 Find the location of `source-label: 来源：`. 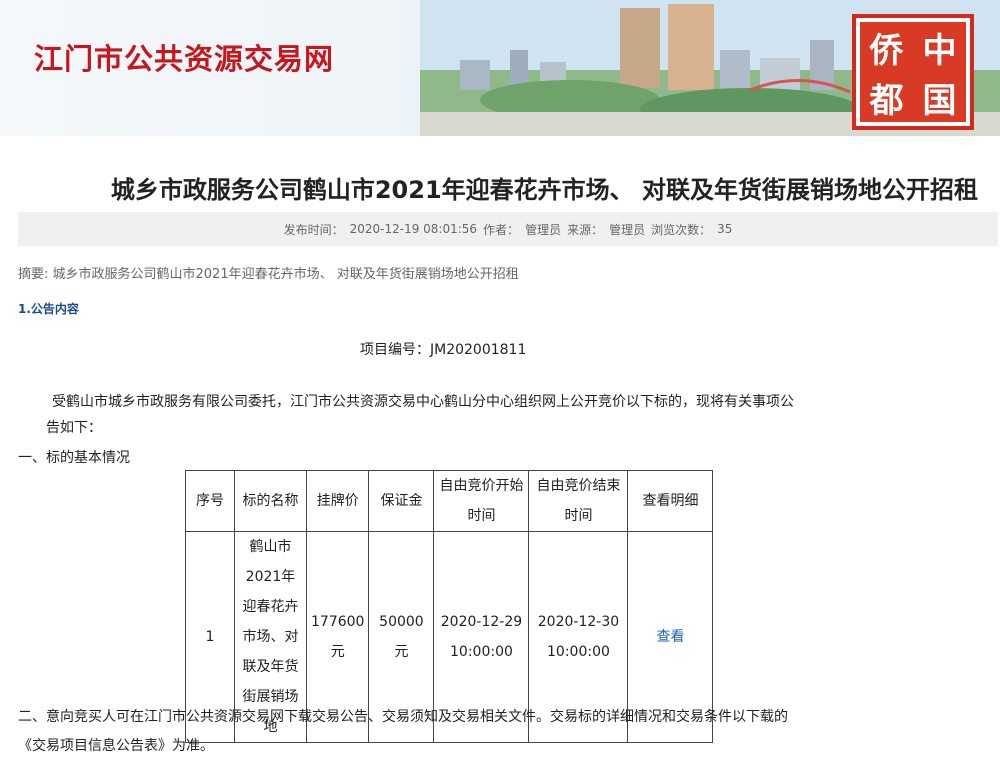

source-label: 来源： is located at coordinates (585, 229).